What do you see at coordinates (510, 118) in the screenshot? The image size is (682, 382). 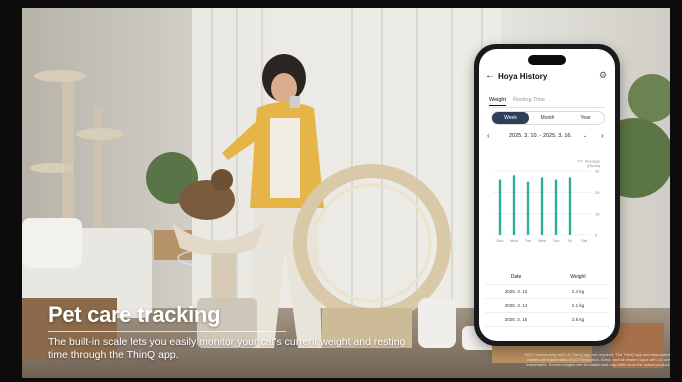 I see `period-week: Week` at bounding box center [510, 118].